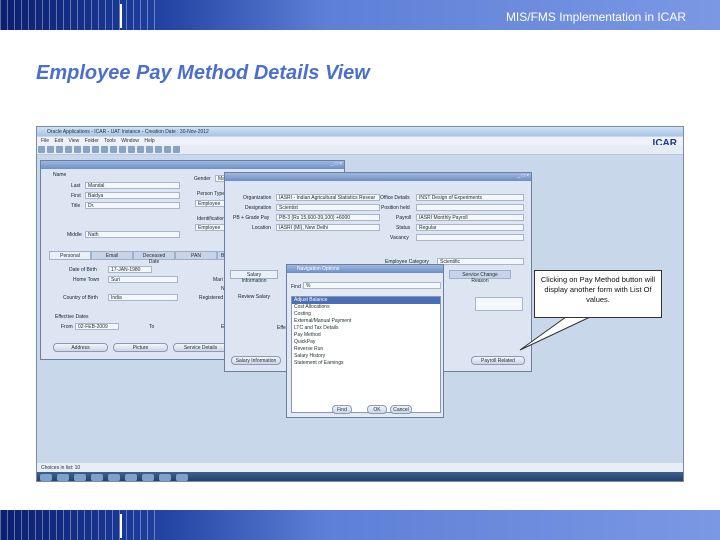  What do you see at coordinates (480, 277) in the screenshot?
I see `tab-service-change-reason: Service Change Reason` at bounding box center [480, 277].